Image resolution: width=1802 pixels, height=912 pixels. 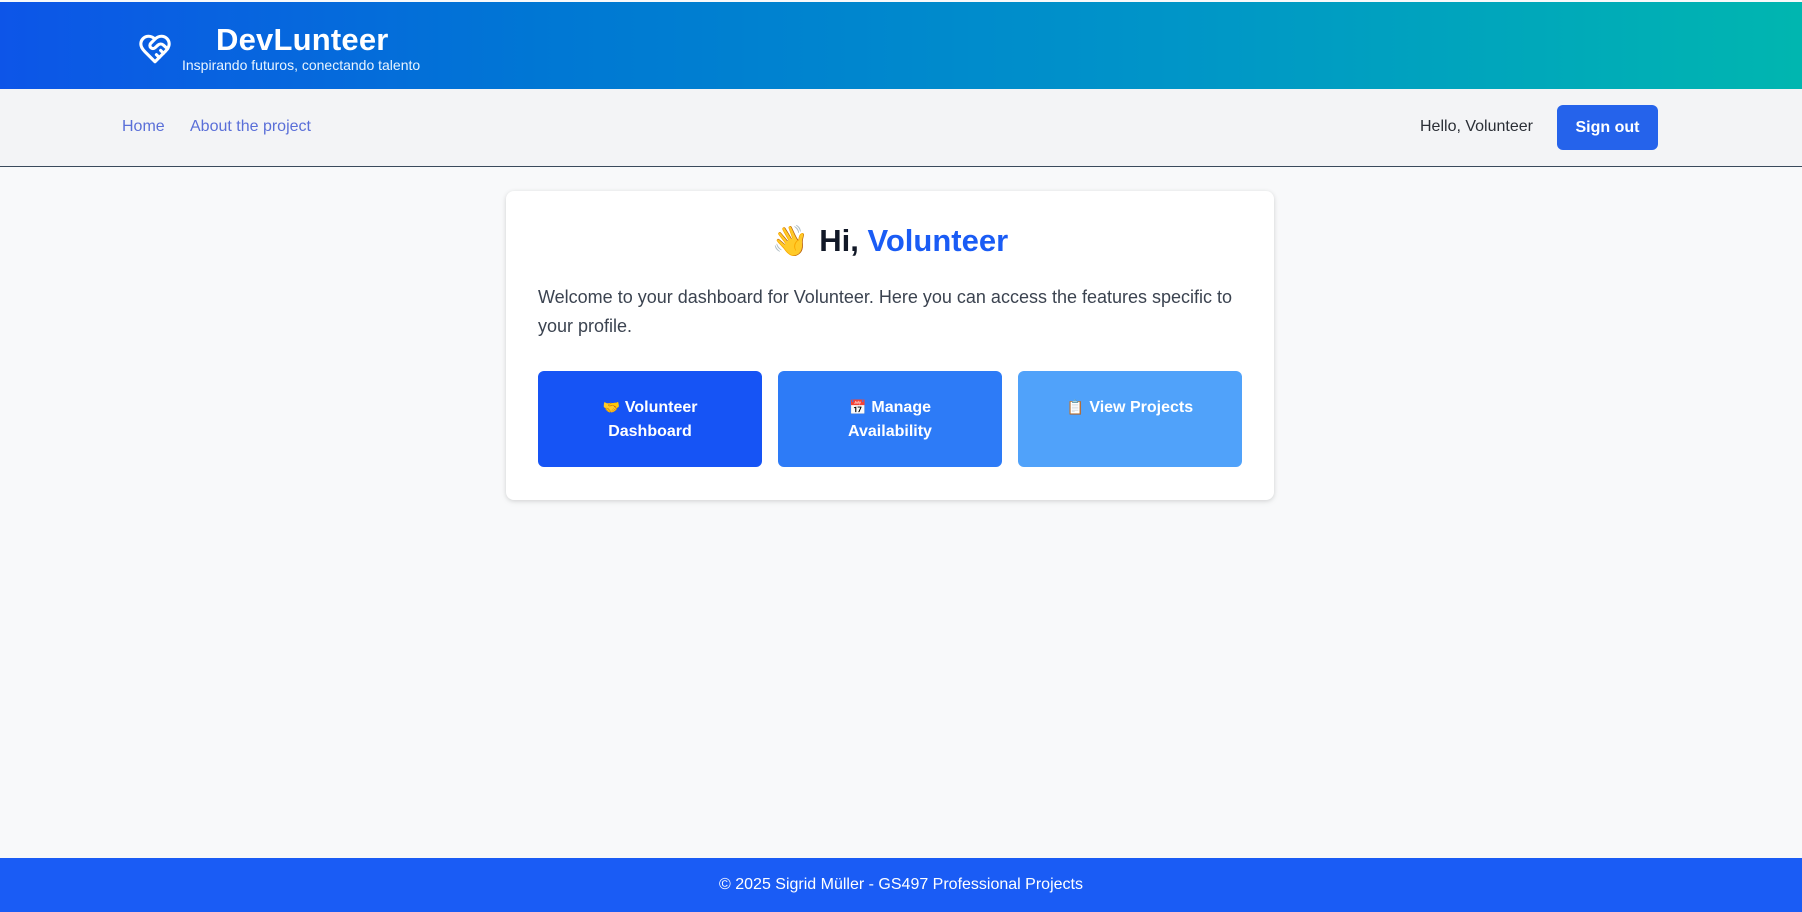 I want to click on heading-username: Volunteer, so click(x=938, y=240).